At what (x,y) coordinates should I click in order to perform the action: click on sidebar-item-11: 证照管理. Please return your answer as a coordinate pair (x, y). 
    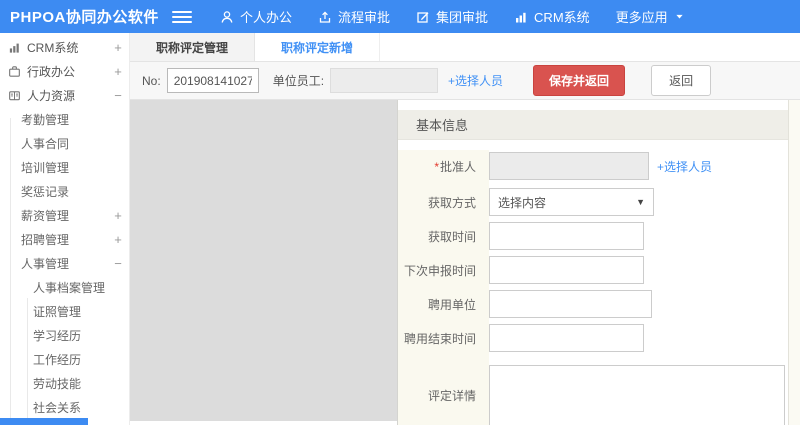
    Looking at the image, I should click on (64, 311).